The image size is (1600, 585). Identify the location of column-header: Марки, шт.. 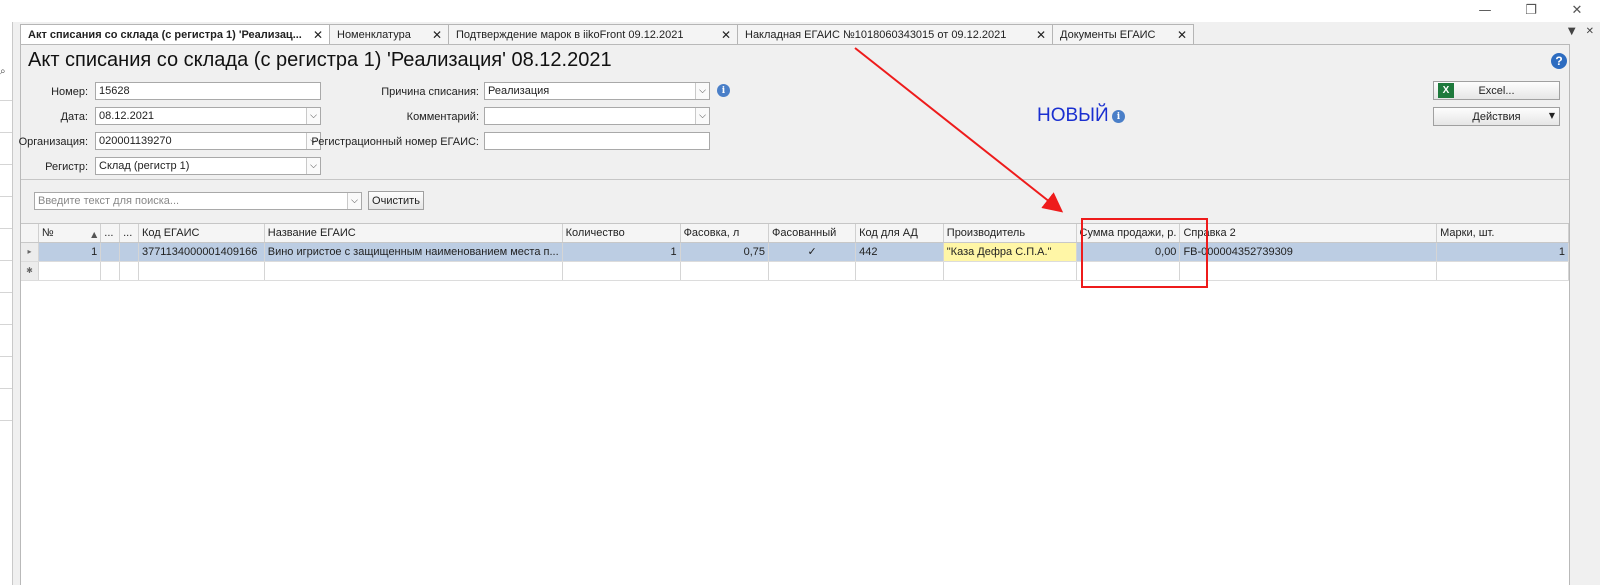
(1502, 233).